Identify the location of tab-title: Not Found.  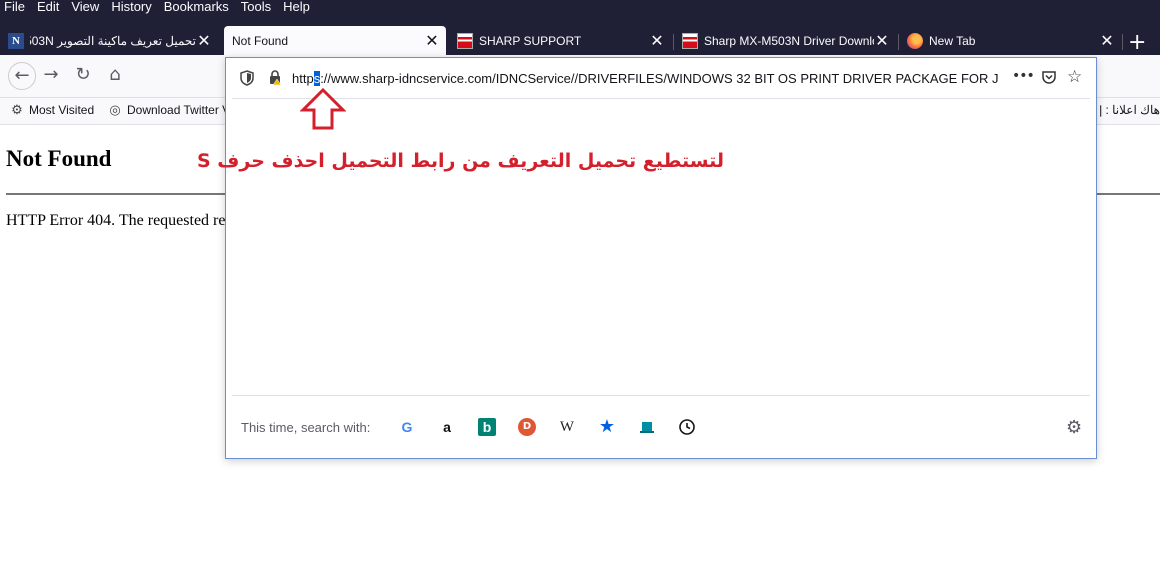
(260, 40).